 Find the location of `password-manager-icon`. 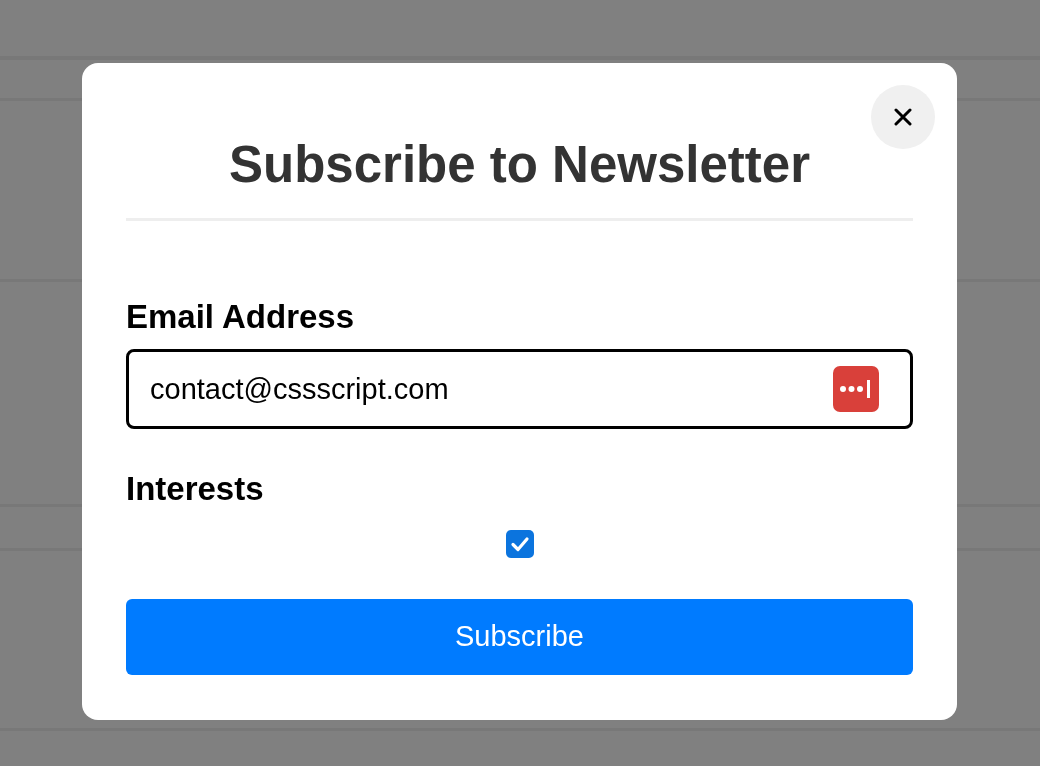

password-manager-icon is located at coordinates (856, 389).